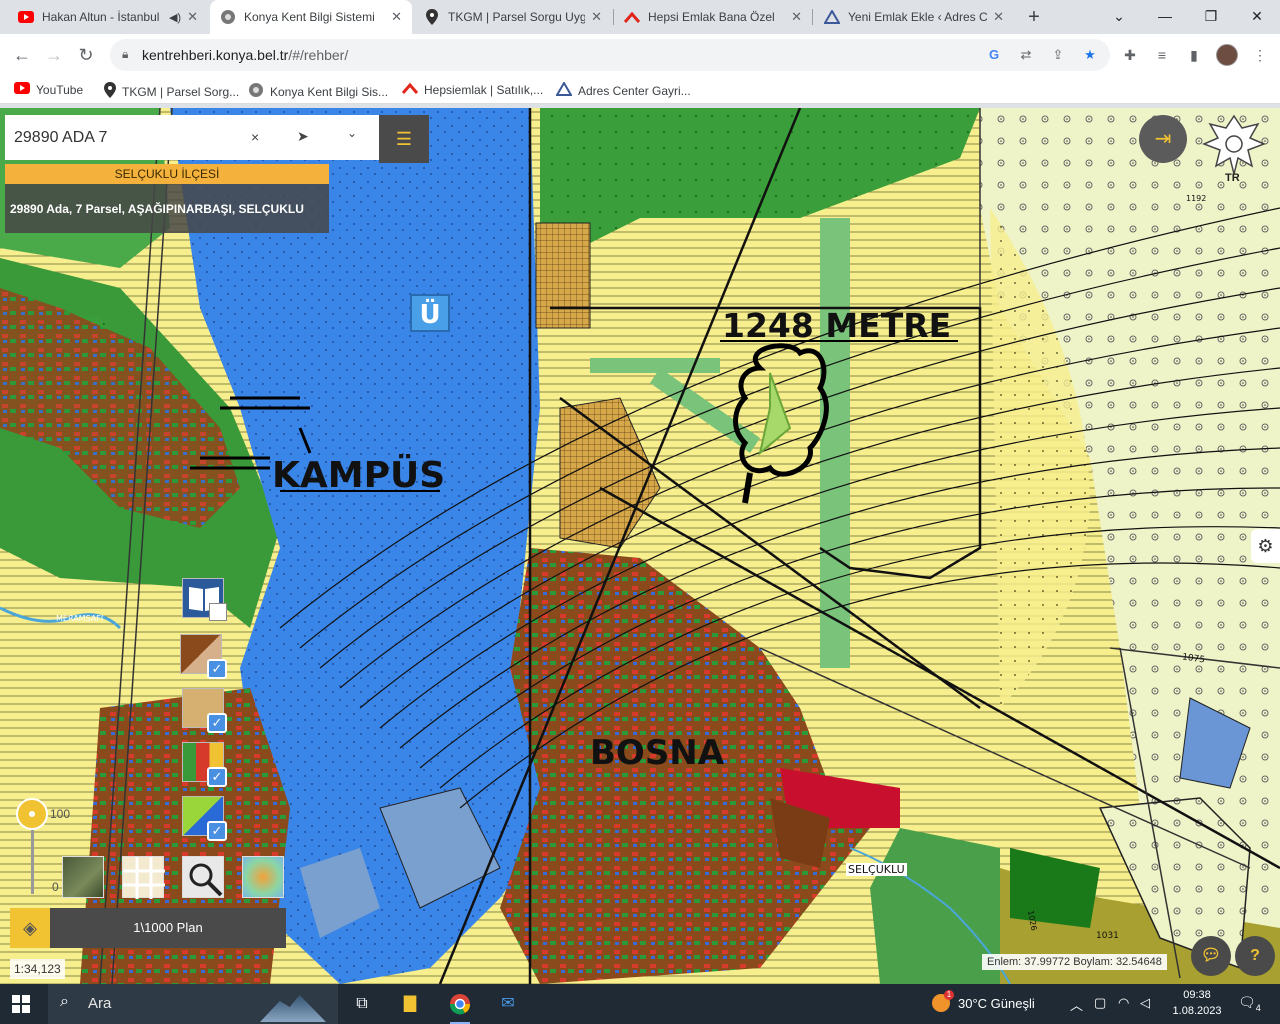 This screenshot has width=1280, height=1024. What do you see at coordinates (167, 174) in the screenshot?
I see `district-label: SELÇUKLU İLÇESİ` at bounding box center [167, 174].